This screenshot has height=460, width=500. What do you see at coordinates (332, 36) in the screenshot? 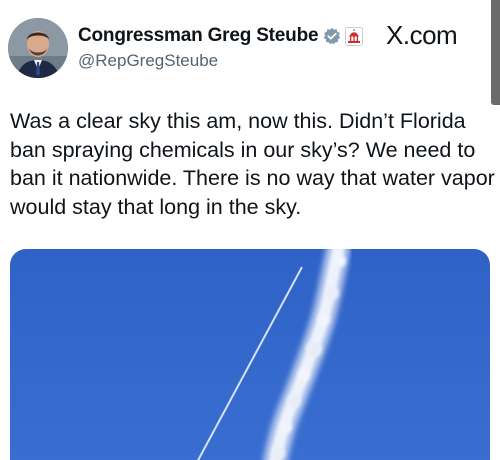
I see `verified-badge-icon` at bounding box center [332, 36].